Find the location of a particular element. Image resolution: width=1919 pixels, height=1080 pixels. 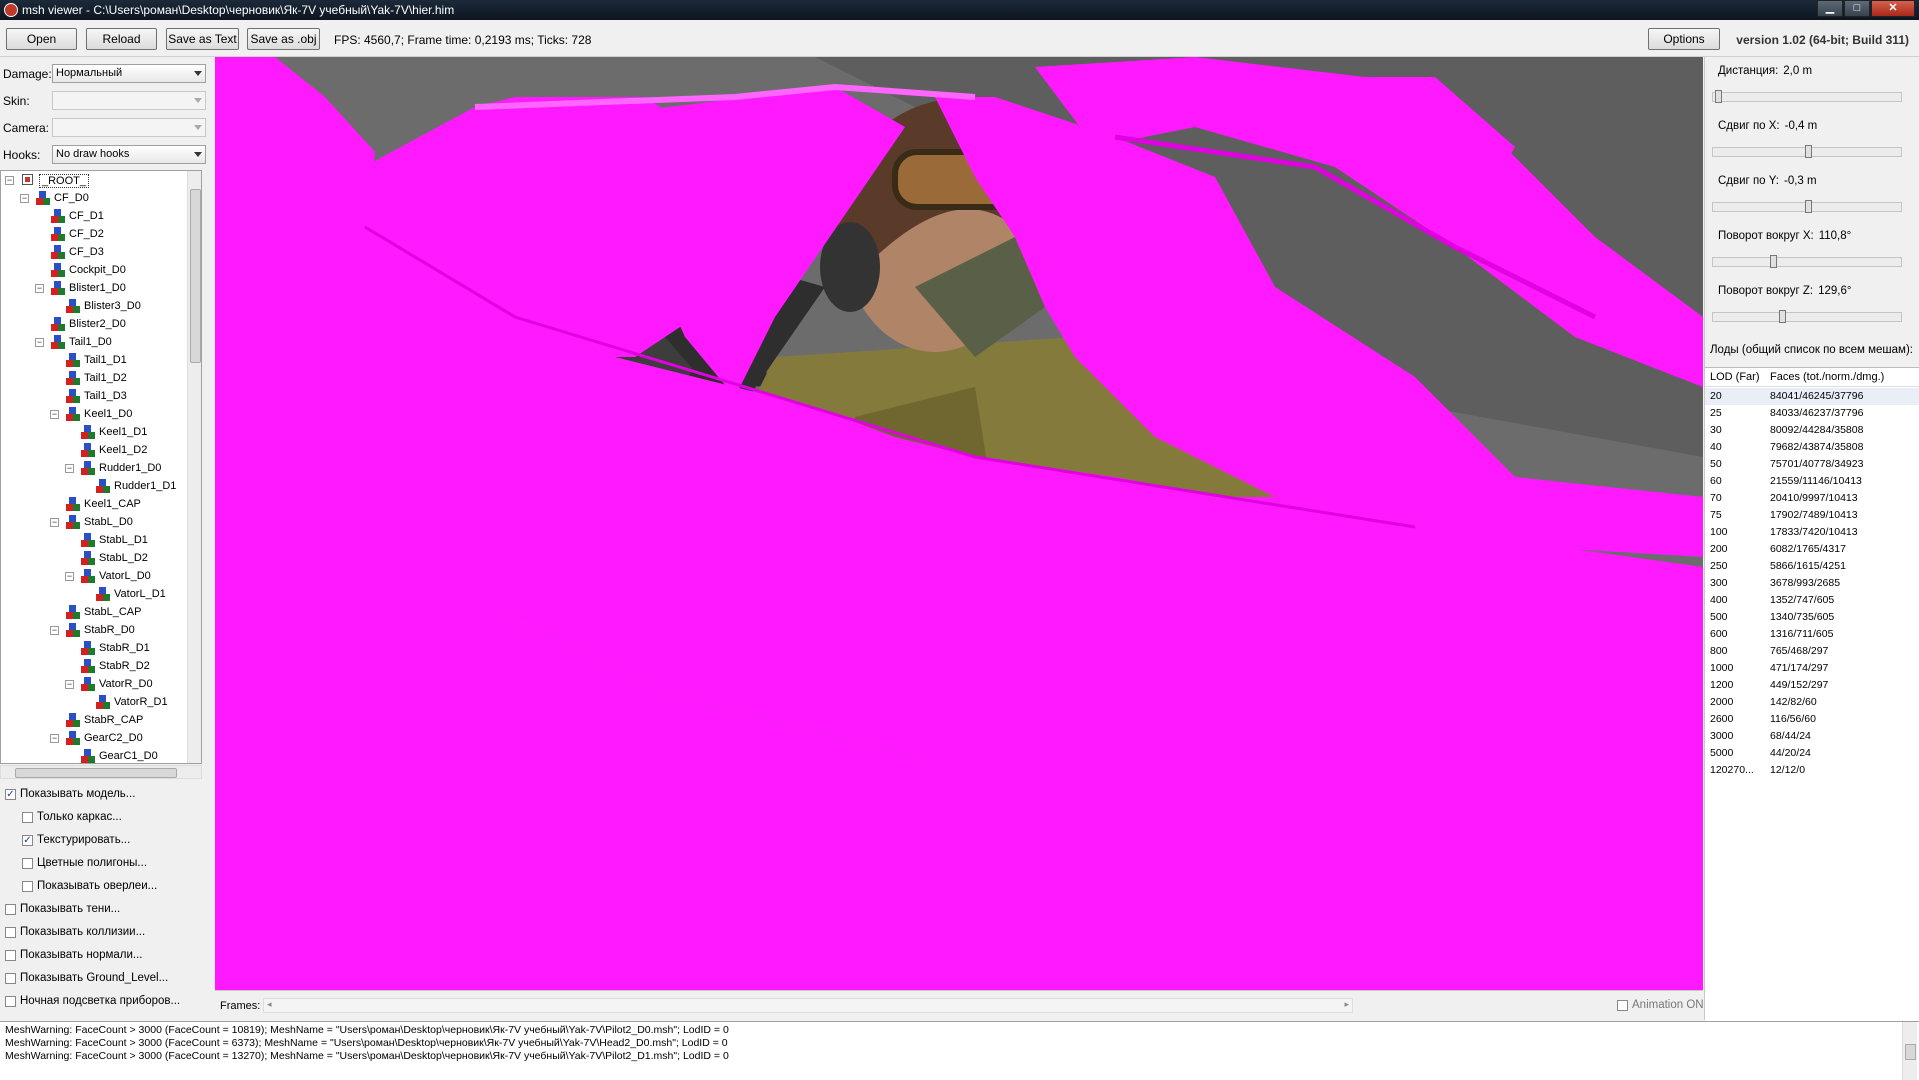

lod-row: 50 75701/40778/34923 is located at coordinates (1812, 464).